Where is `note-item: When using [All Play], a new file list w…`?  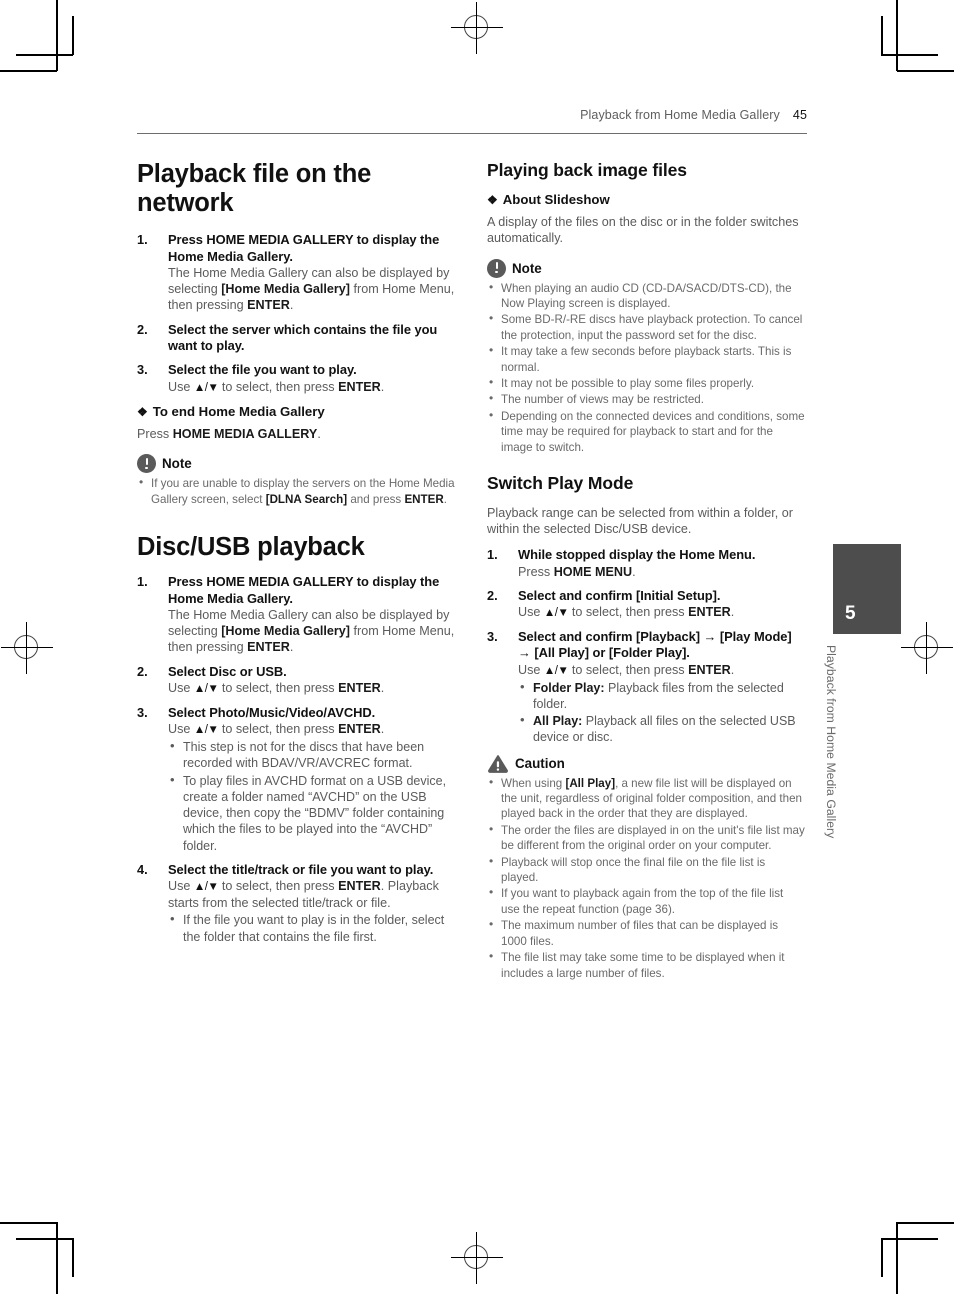 note-item: When using [All Play], a new file list w… is located at coordinates (646, 798).